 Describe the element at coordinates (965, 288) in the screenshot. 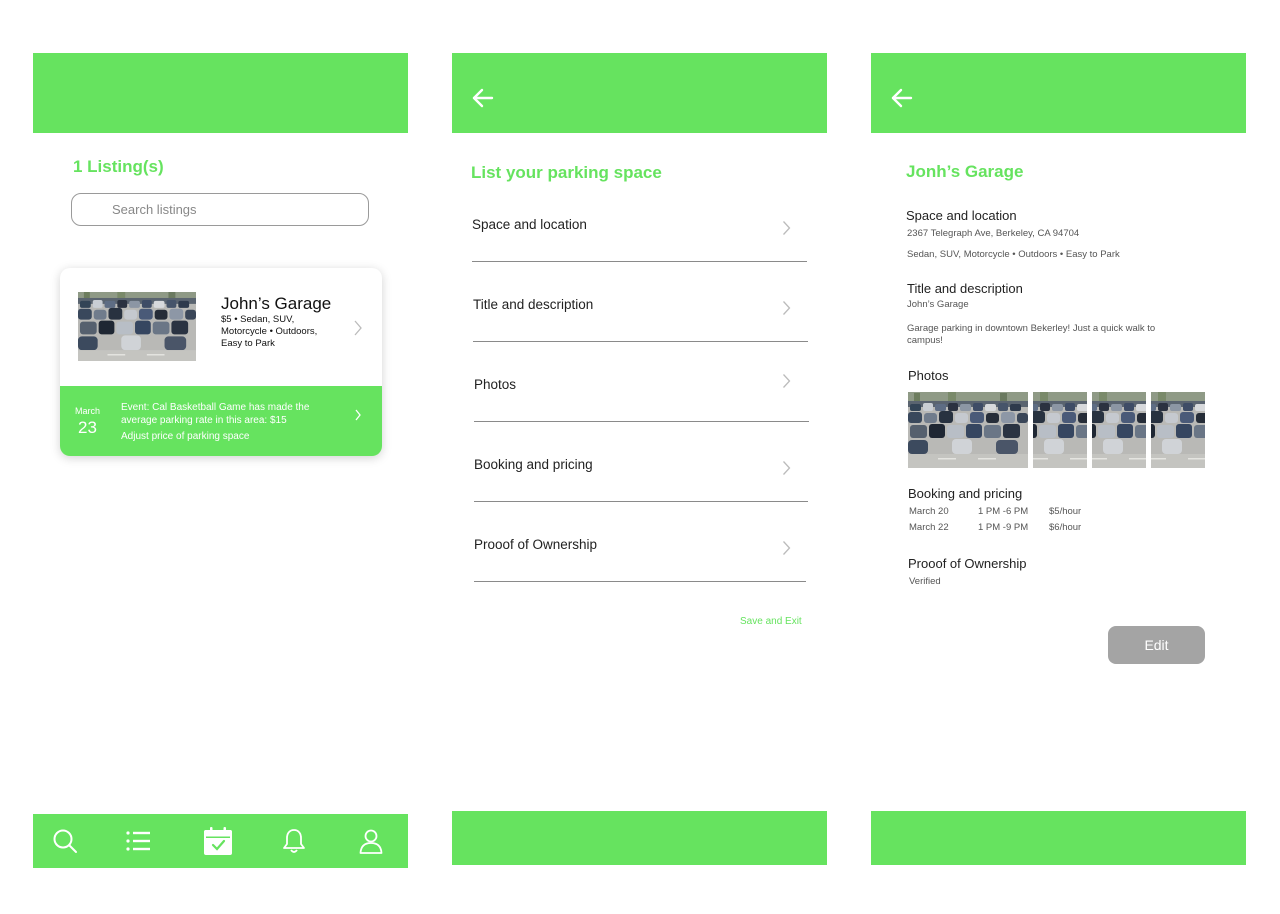

I see `section-heading: Title and description` at that location.